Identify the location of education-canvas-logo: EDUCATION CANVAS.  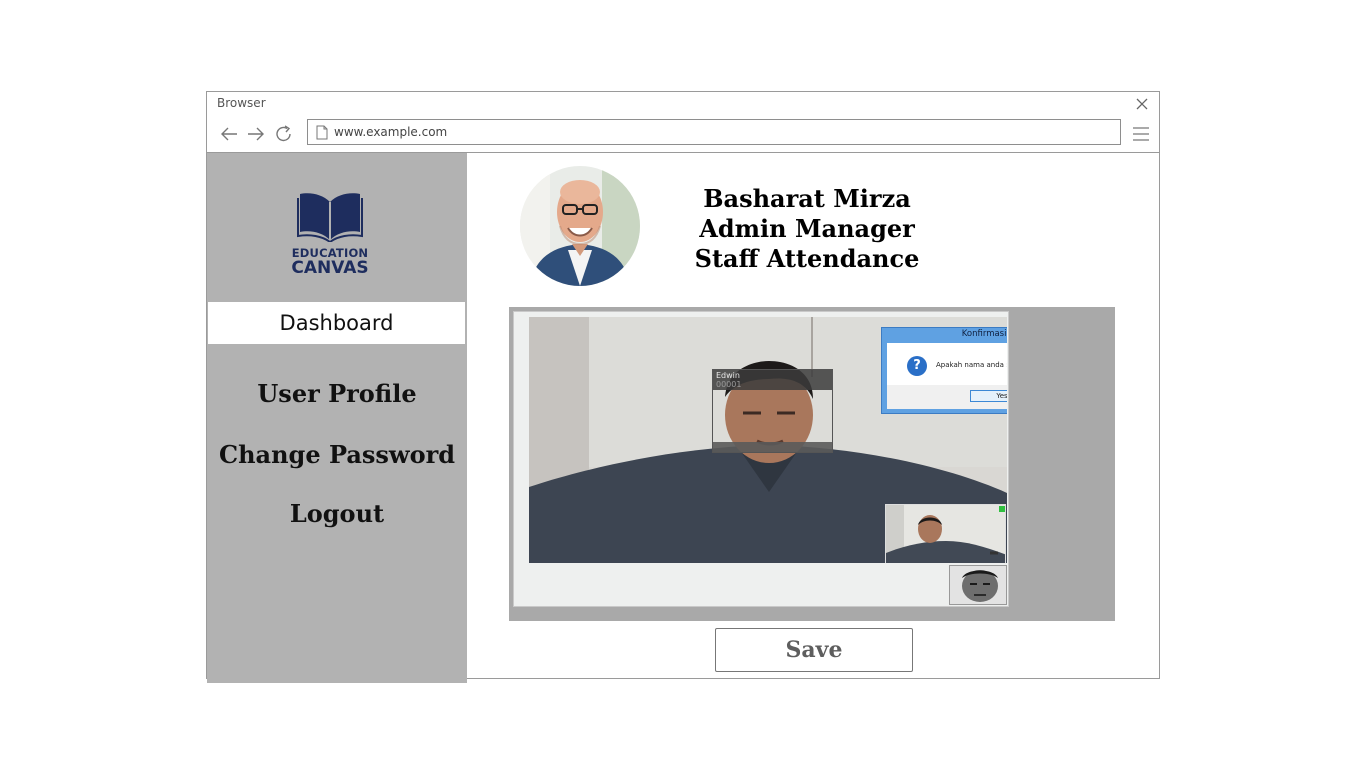
(330, 235).